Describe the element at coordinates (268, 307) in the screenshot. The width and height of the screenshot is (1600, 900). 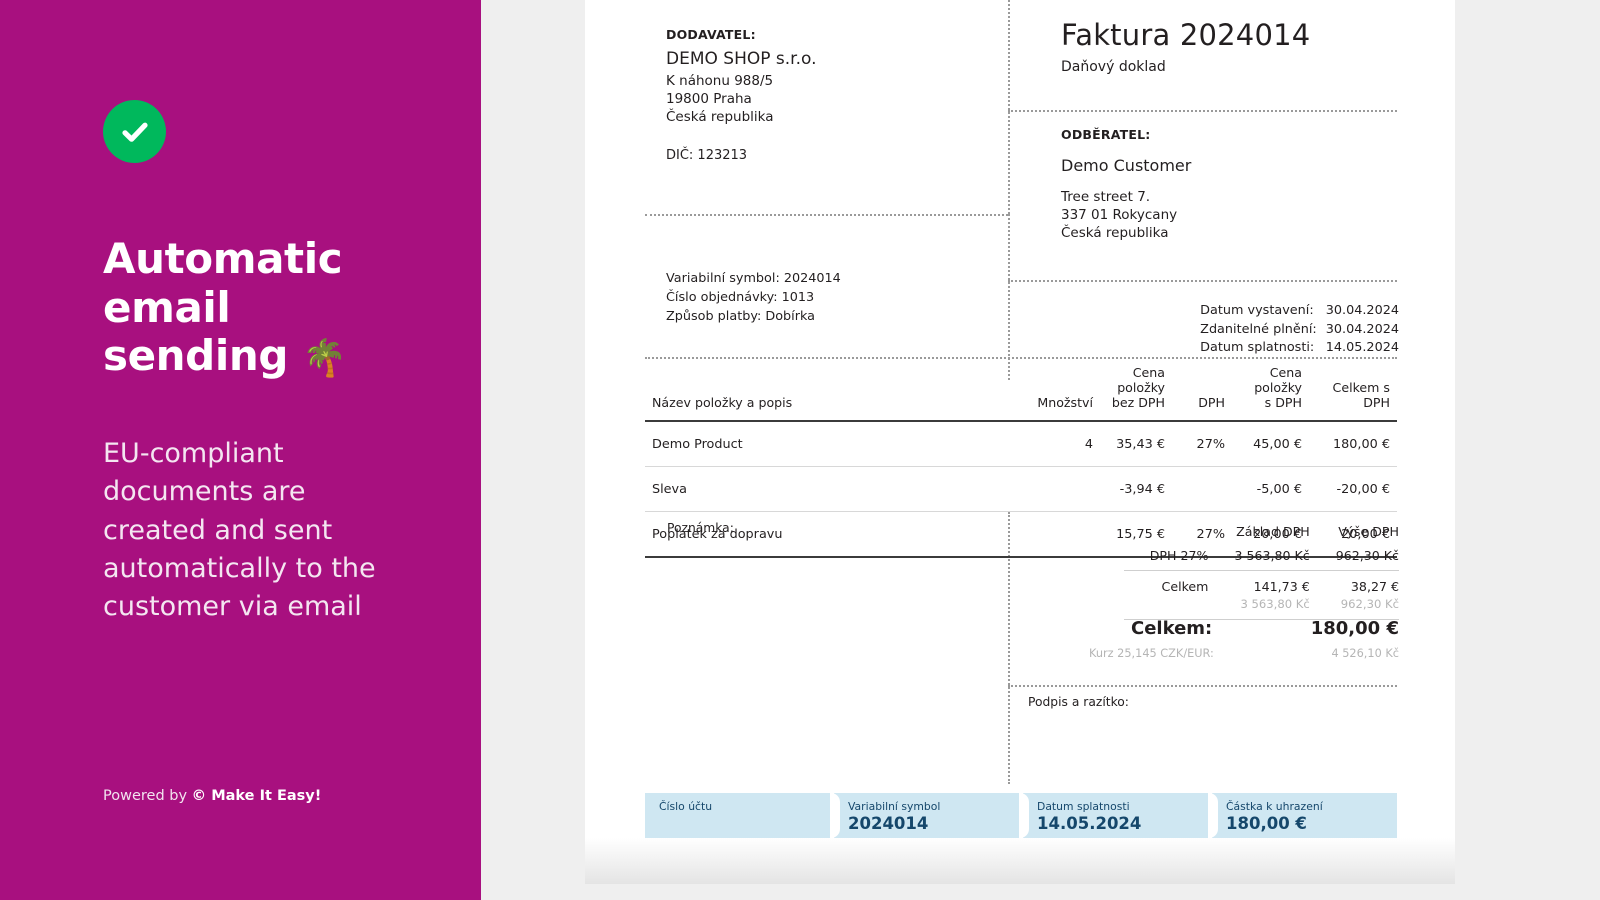
I see `promo-title: Automatic email sending 🌴` at that location.